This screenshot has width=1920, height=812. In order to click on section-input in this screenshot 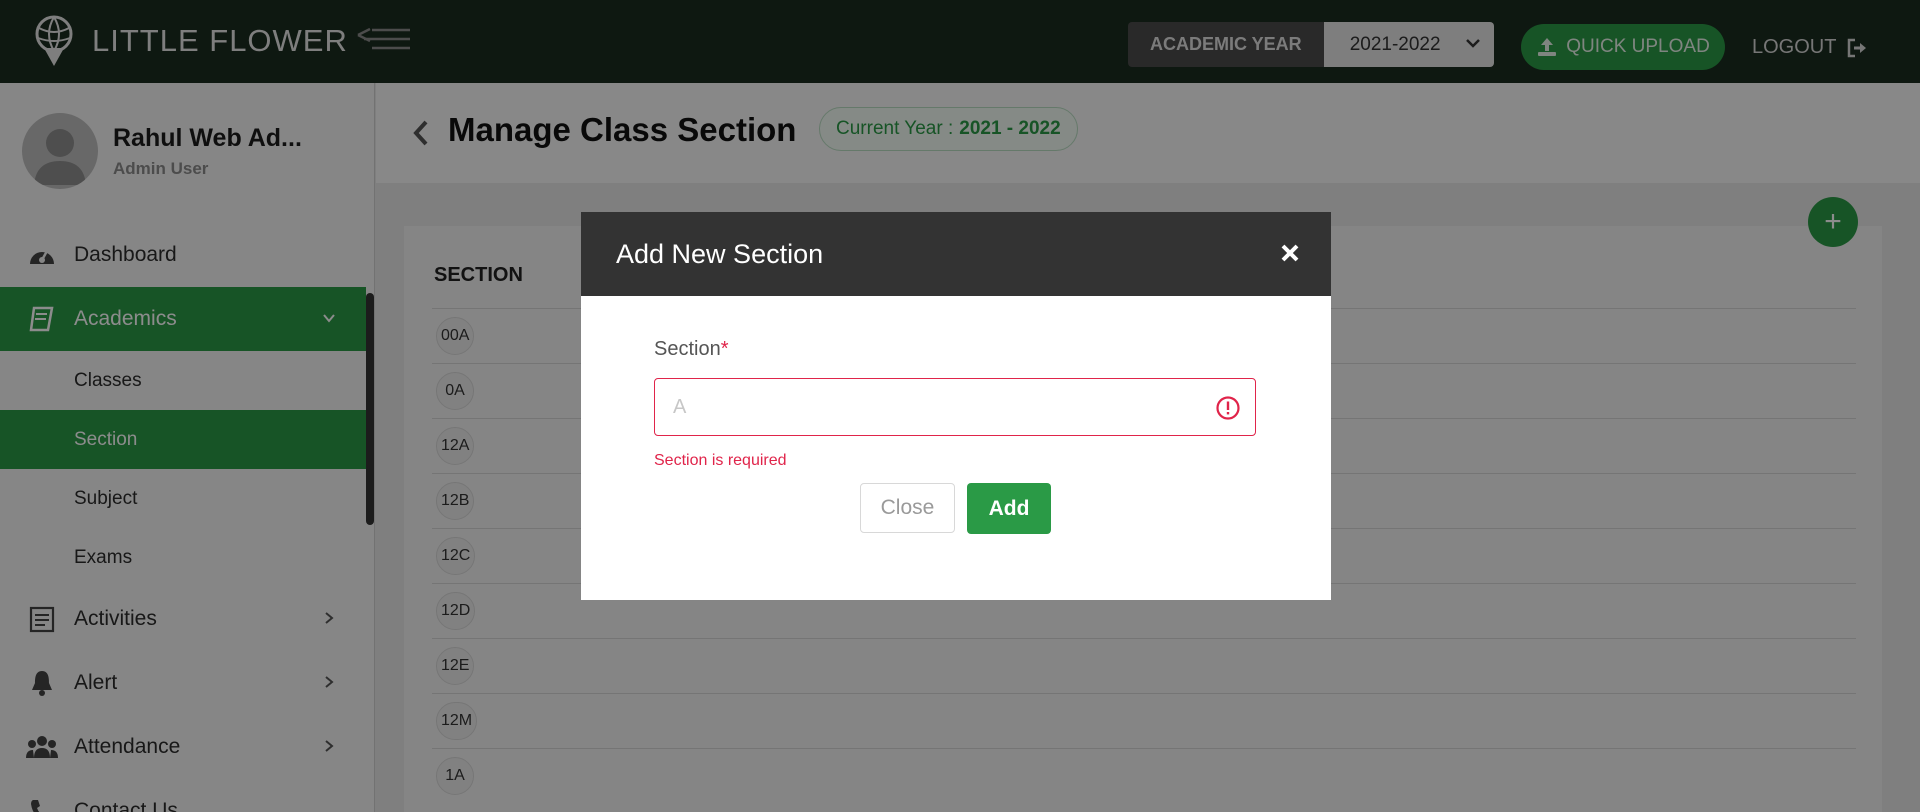, I will do `click(955, 407)`.